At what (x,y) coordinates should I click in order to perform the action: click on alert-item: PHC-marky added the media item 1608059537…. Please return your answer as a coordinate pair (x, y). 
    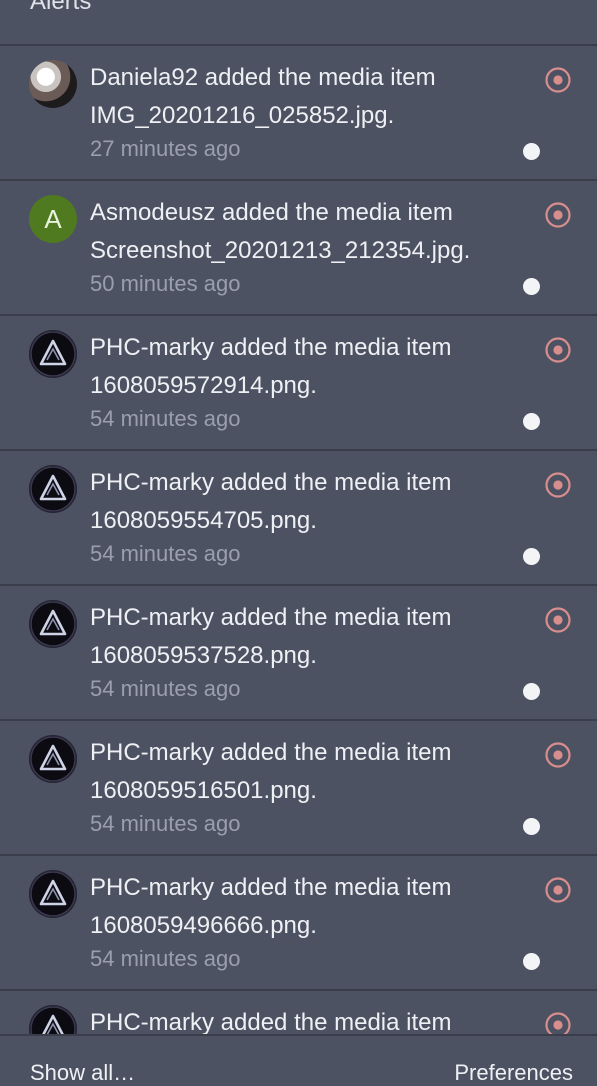
    Looking at the image, I should click on (298, 653).